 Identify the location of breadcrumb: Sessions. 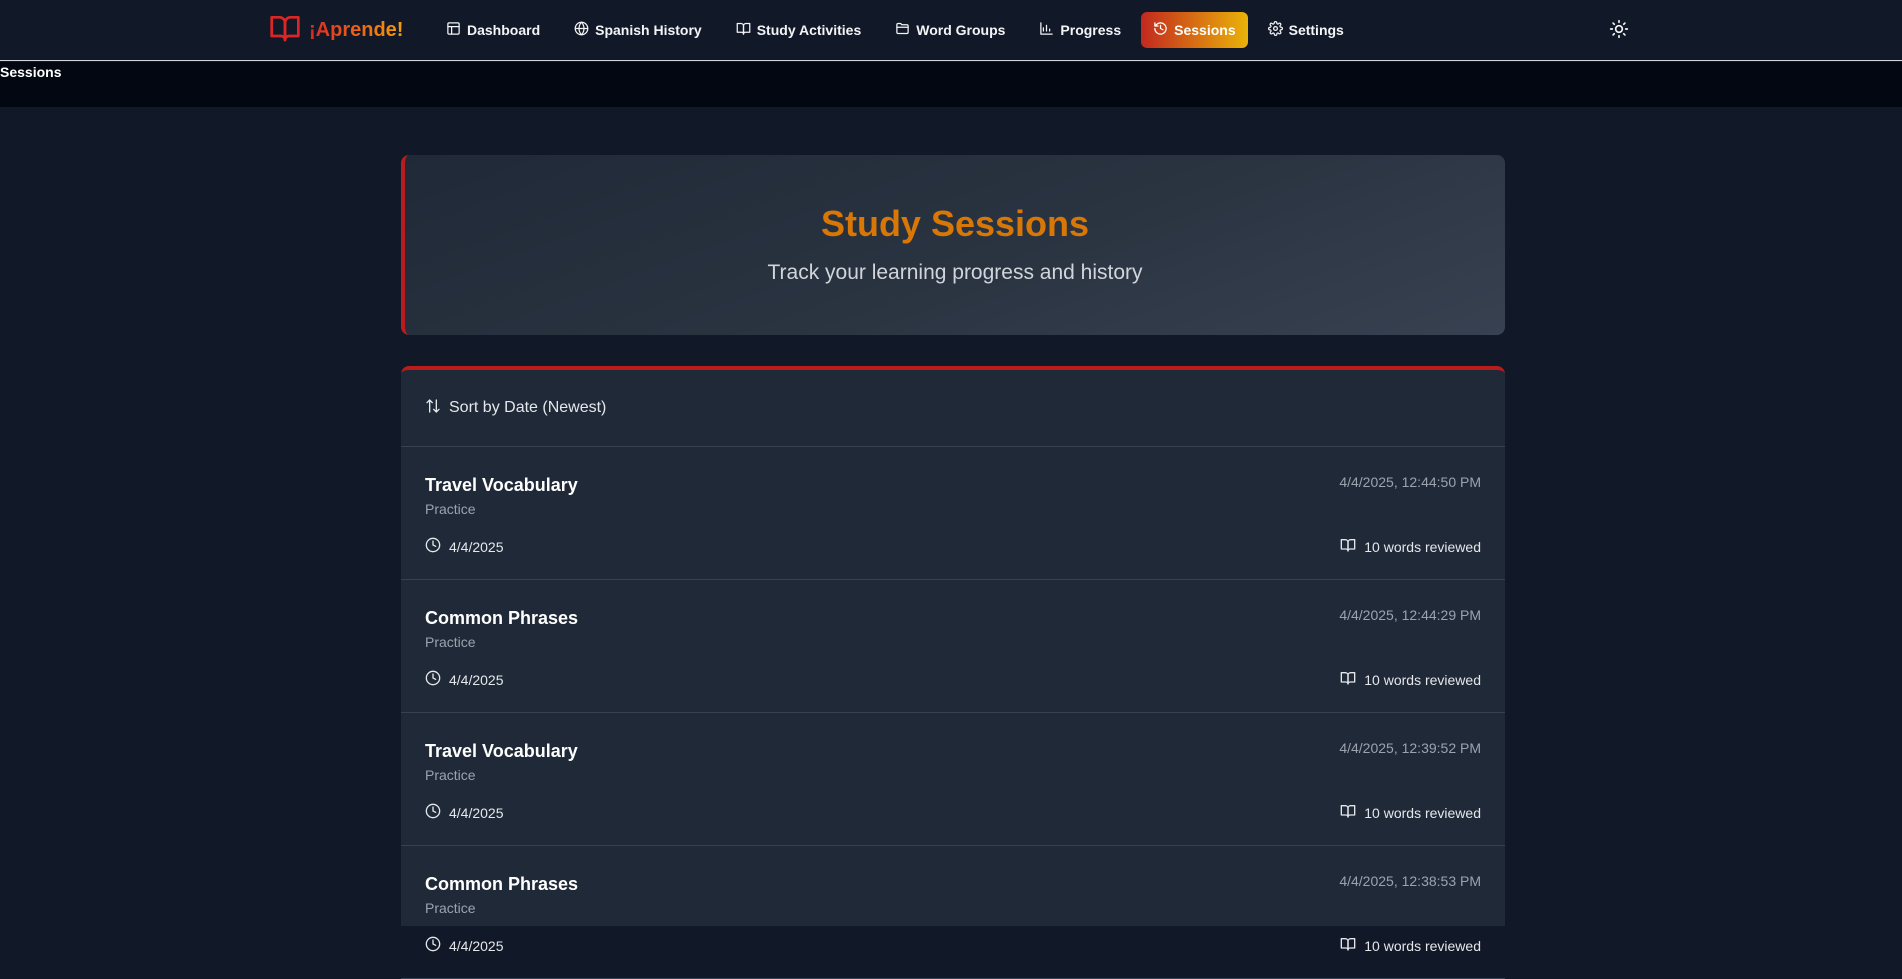
(951, 84).